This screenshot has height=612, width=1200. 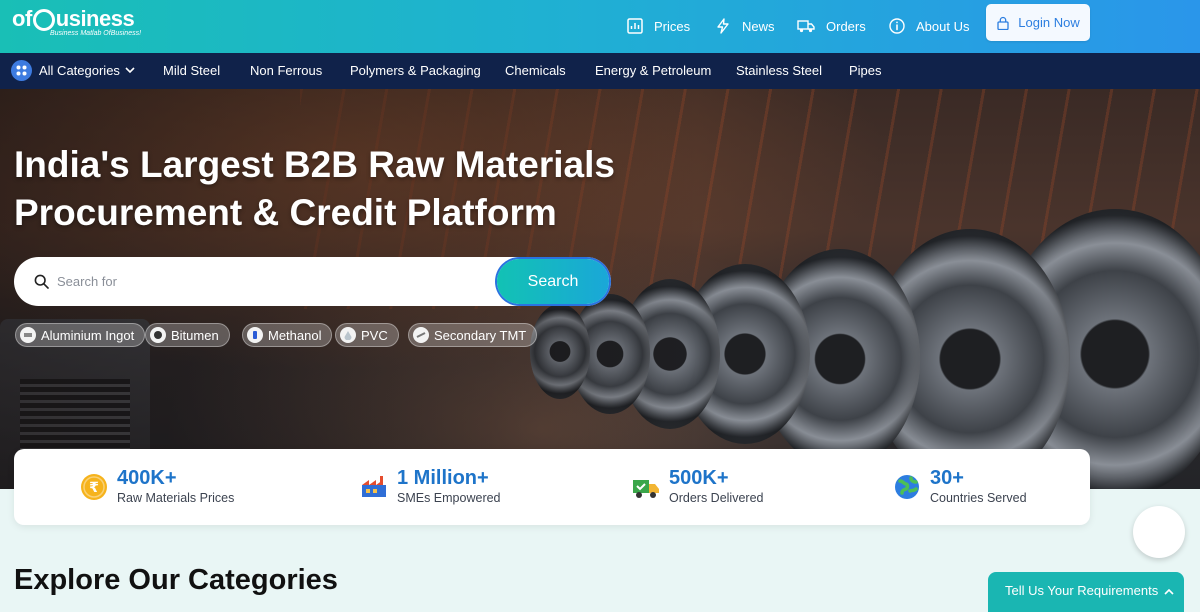 I want to click on nav-news: News, so click(x=745, y=26).